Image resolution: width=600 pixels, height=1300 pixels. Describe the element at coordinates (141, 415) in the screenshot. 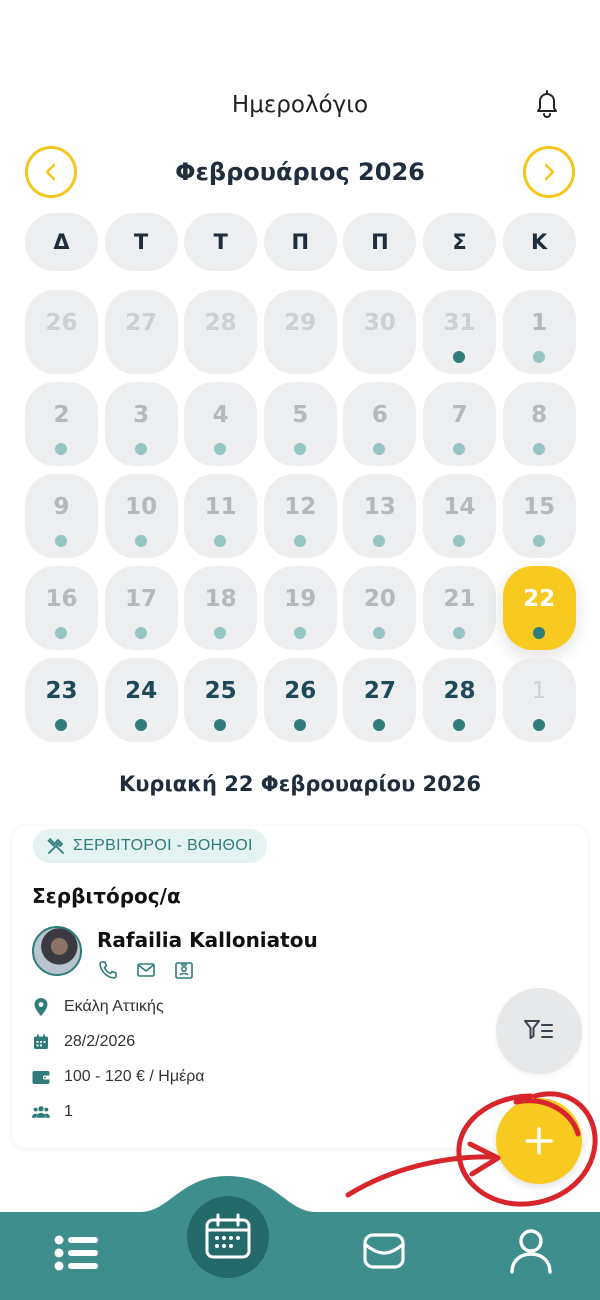

I see `day-number: 3` at that location.